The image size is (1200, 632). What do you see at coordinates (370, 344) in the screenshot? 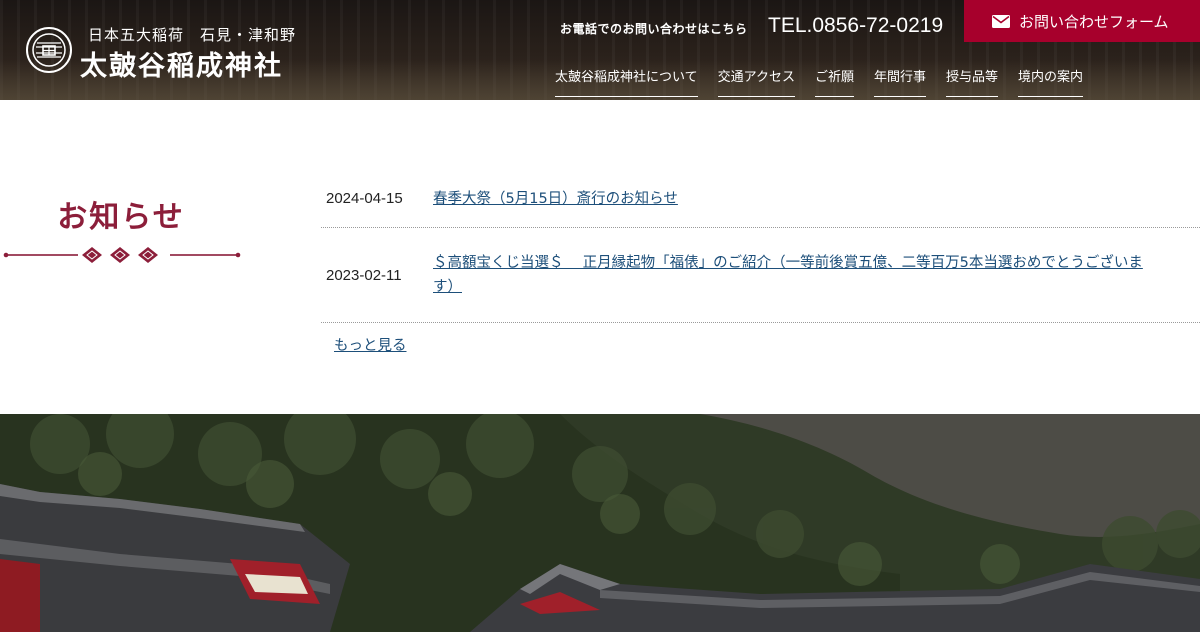
I see `more-news-link: もっと見る` at bounding box center [370, 344].